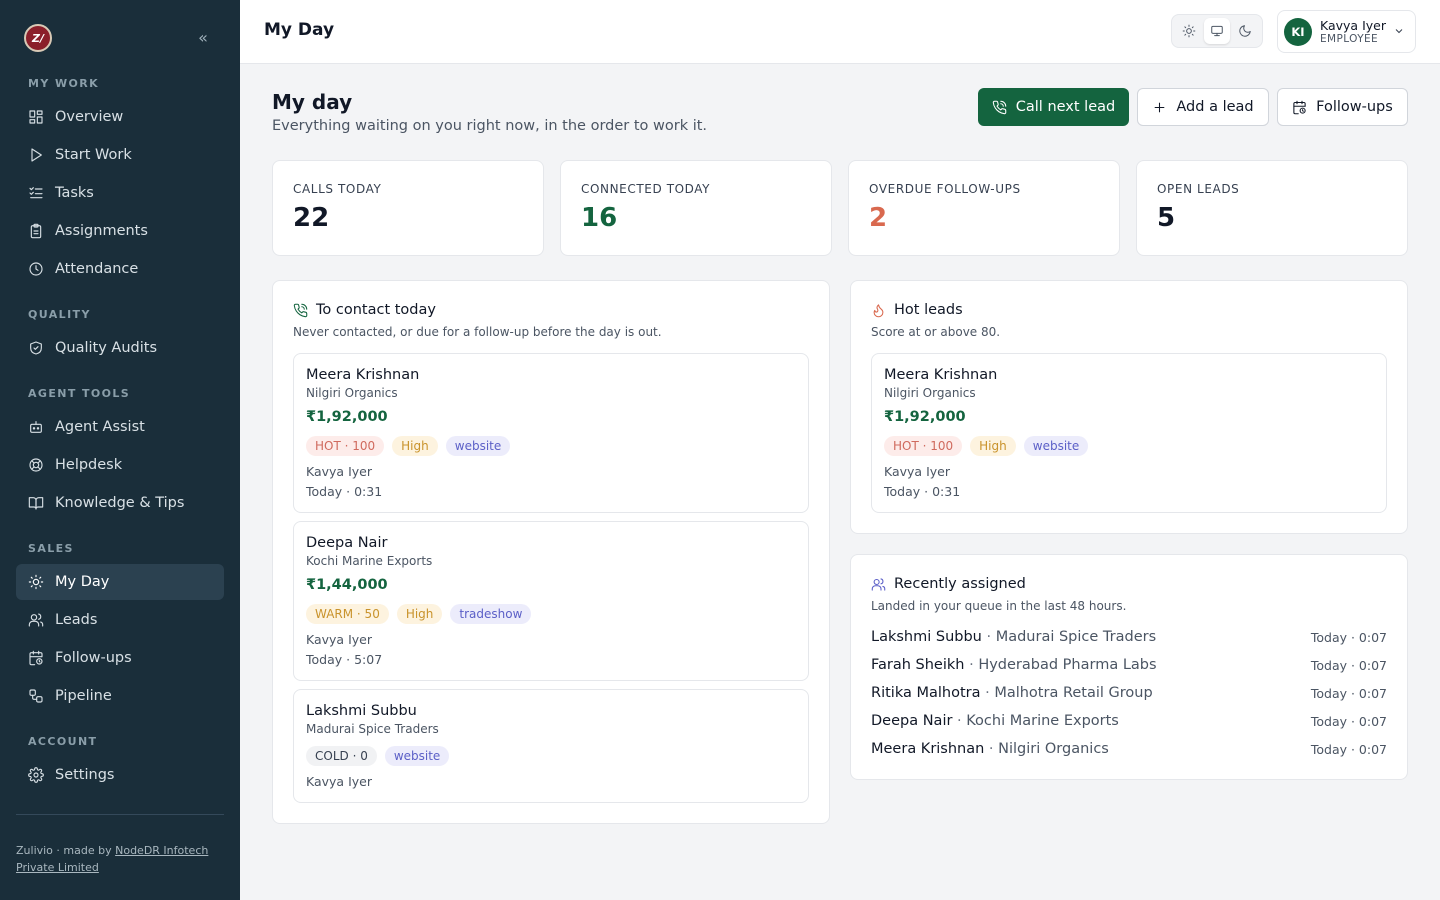  What do you see at coordinates (696, 208) in the screenshot?
I see `stat-card-connected-today: CONNECTED TODAY 16` at bounding box center [696, 208].